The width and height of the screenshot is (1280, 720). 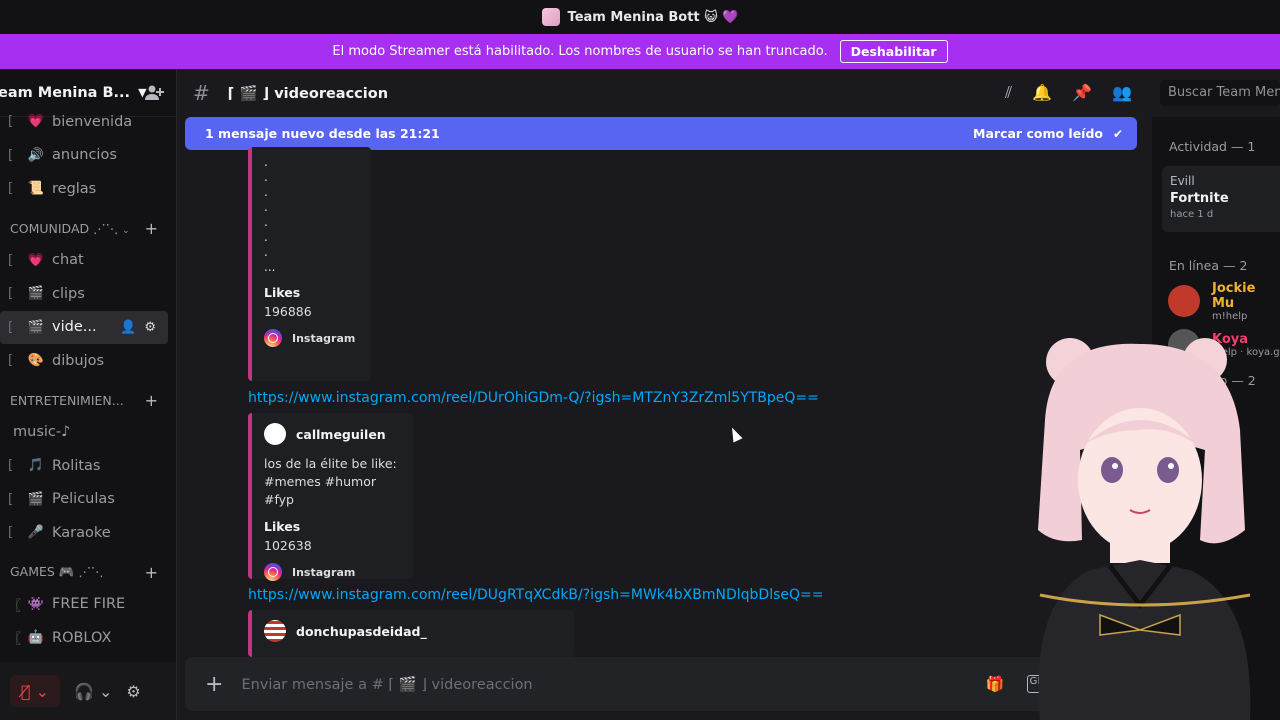 I want to click on gift-icon: 🎁, so click(x=995, y=684).